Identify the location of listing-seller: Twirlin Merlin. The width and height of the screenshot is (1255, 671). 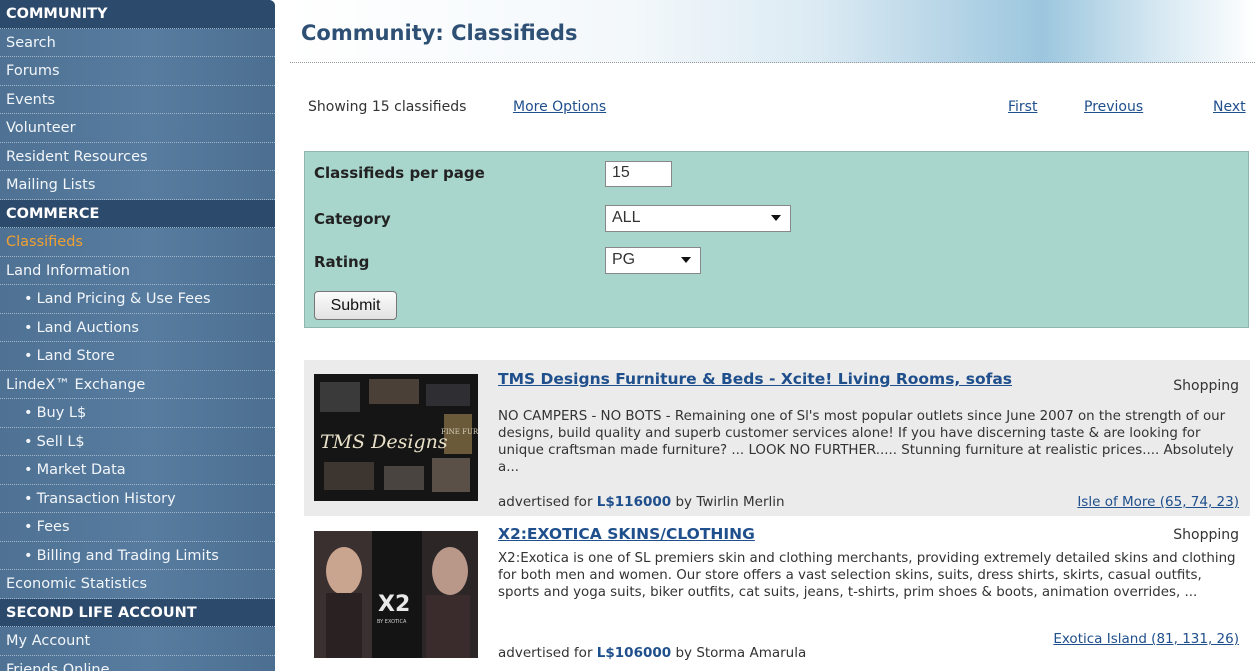
(740, 502).